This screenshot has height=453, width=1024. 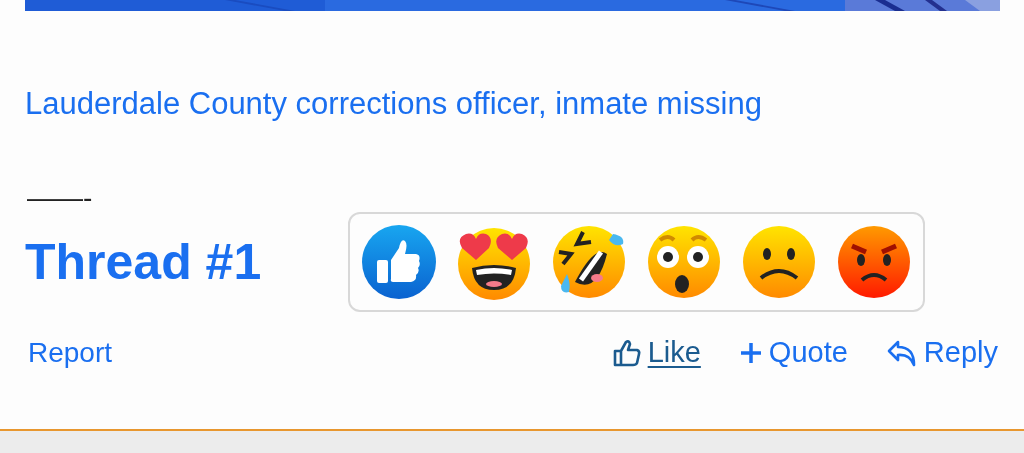 What do you see at coordinates (750, 352) in the screenshot?
I see `plus-icon` at bounding box center [750, 352].